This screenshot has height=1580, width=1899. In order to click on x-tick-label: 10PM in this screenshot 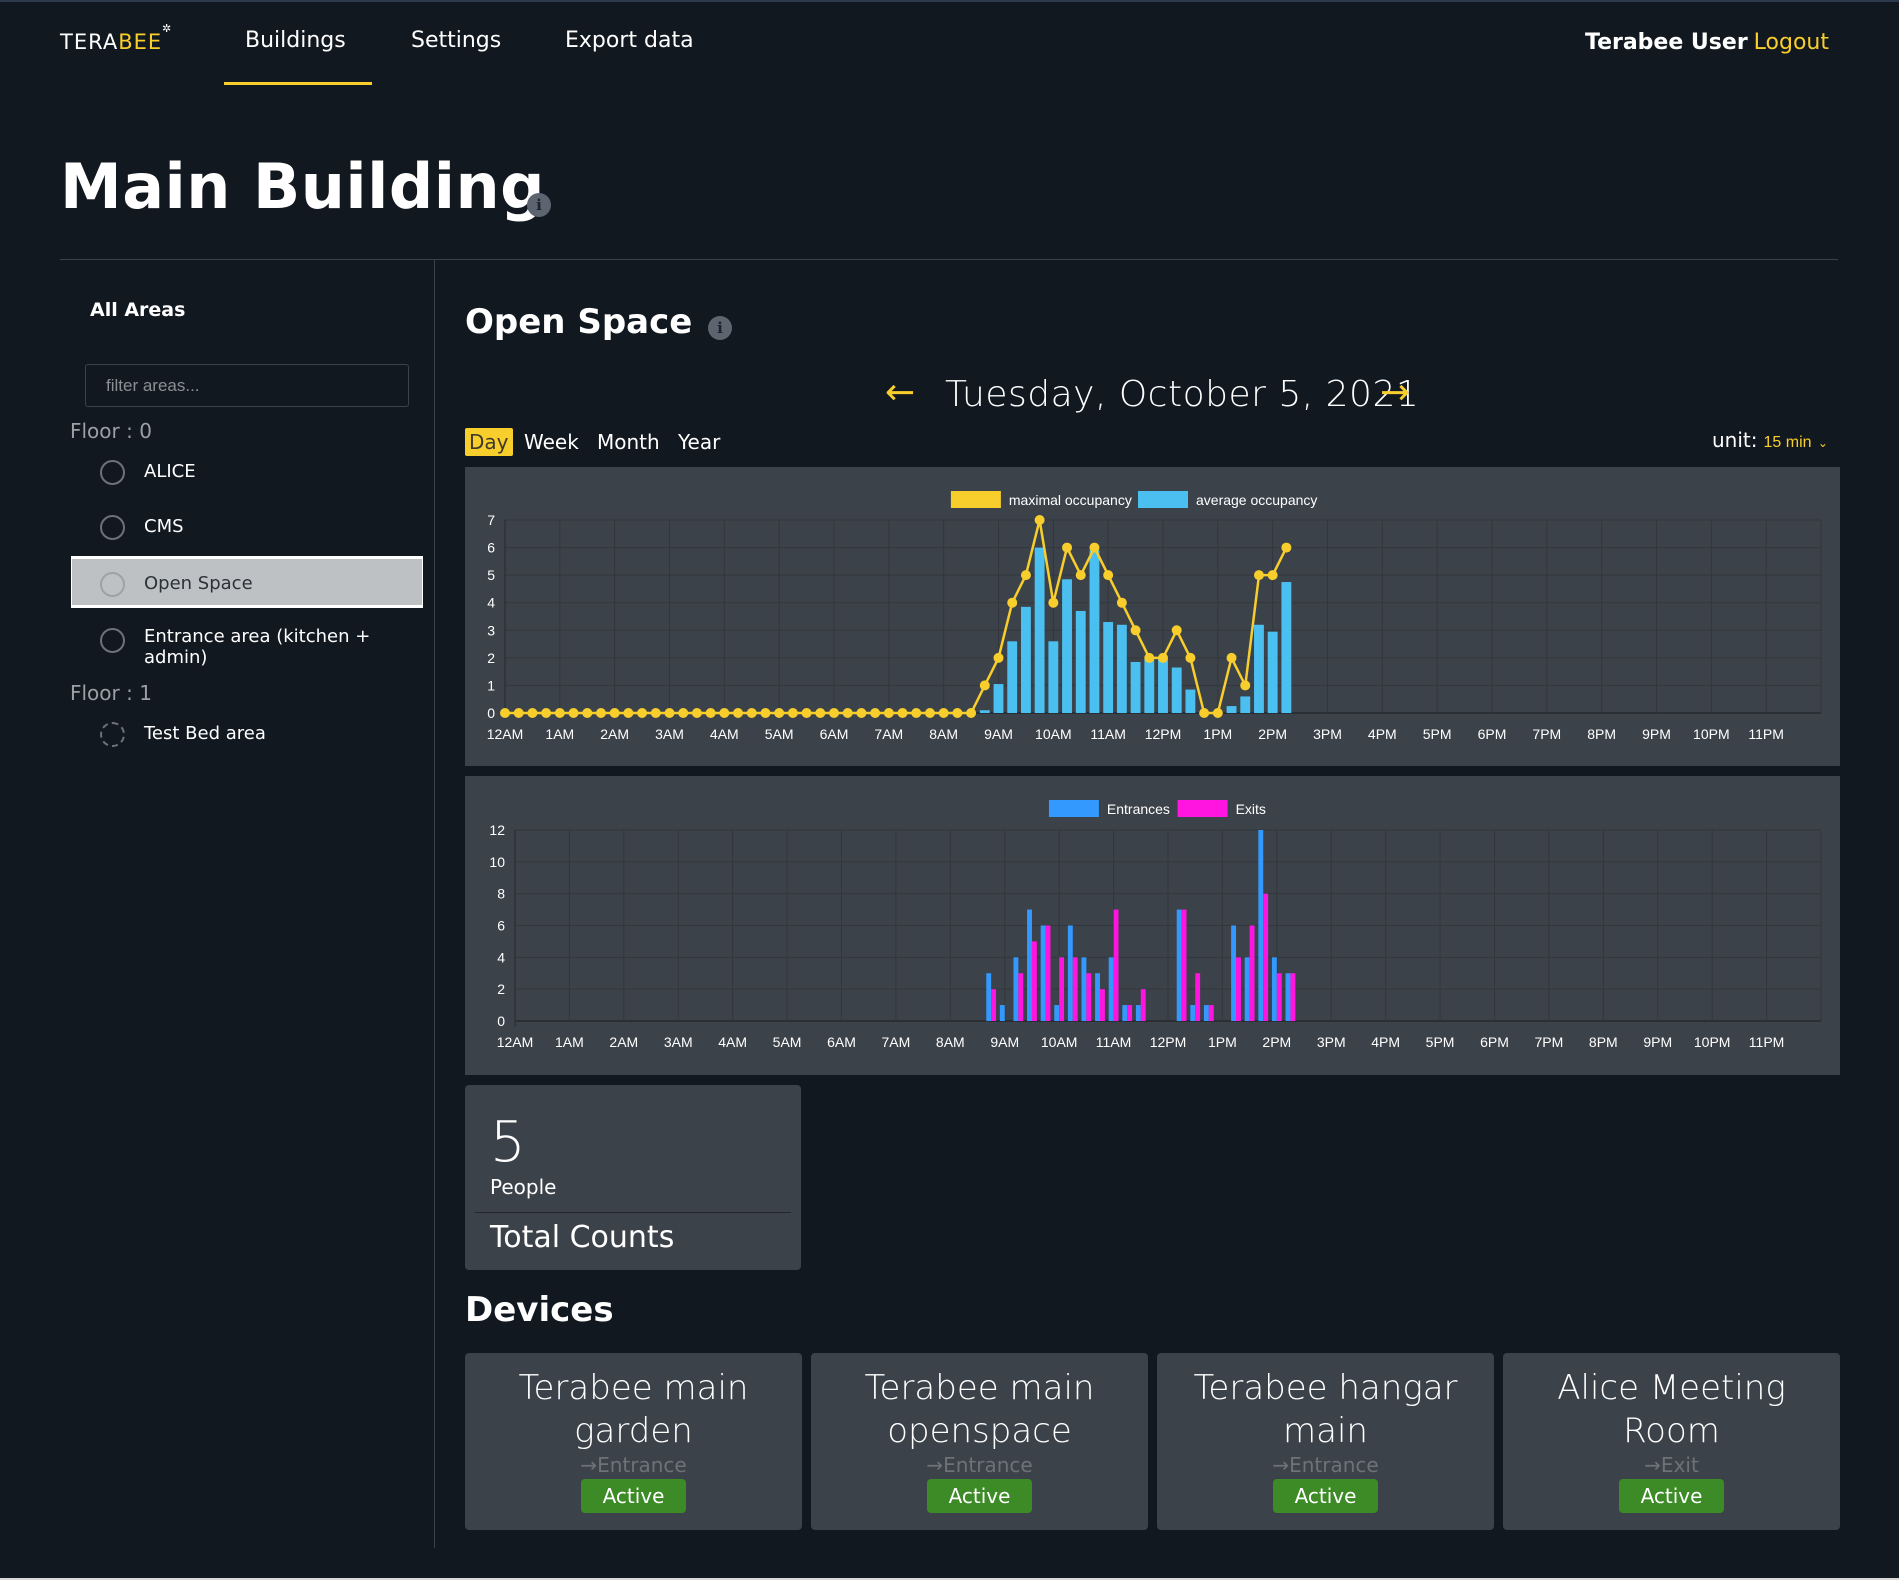, I will do `click(1712, 1042)`.